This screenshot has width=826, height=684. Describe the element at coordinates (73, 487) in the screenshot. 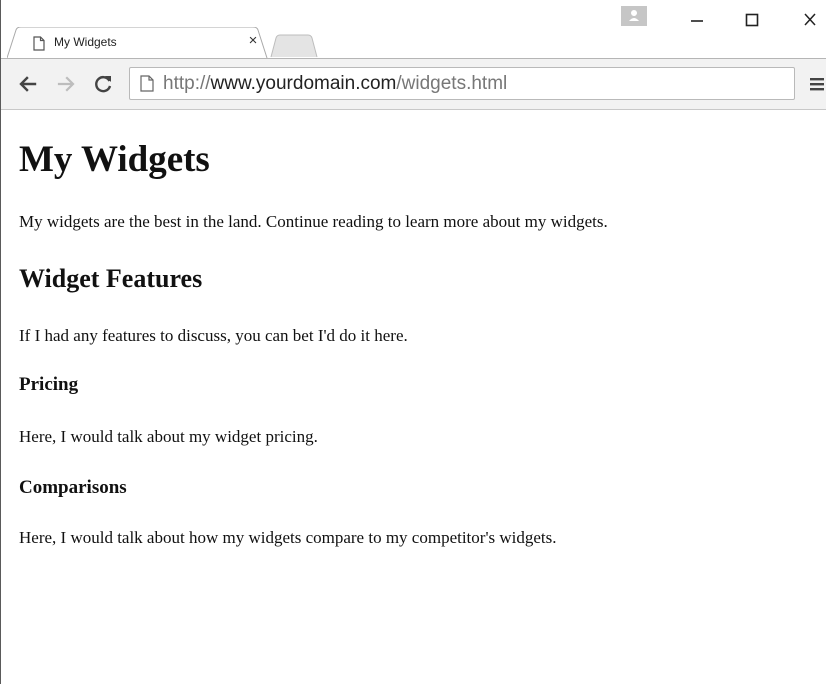

I see `comparisons-heading: Comparisons` at that location.